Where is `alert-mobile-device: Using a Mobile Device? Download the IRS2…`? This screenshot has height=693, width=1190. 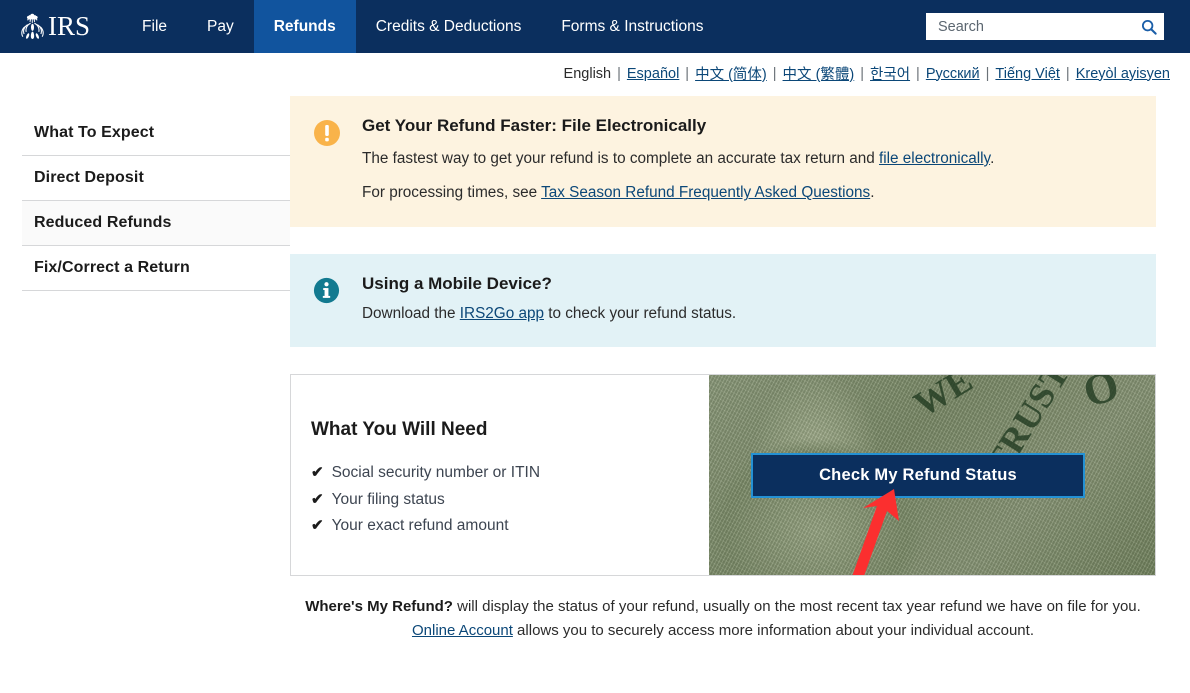 alert-mobile-device: Using a Mobile Device? Download the IRS2… is located at coordinates (723, 300).